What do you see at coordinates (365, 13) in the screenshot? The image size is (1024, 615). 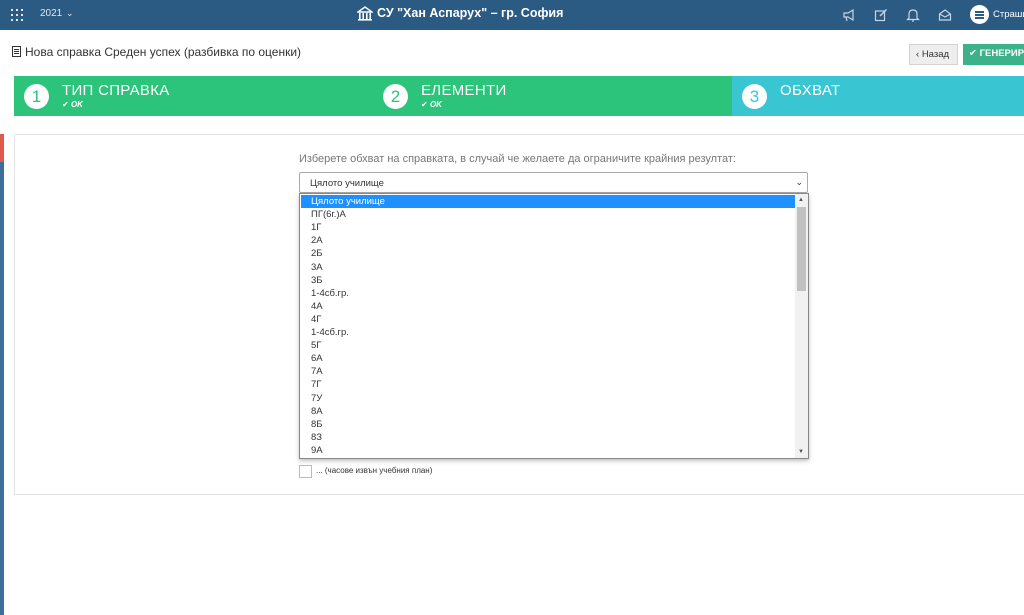 I see `school-building-icon` at bounding box center [365, 13].